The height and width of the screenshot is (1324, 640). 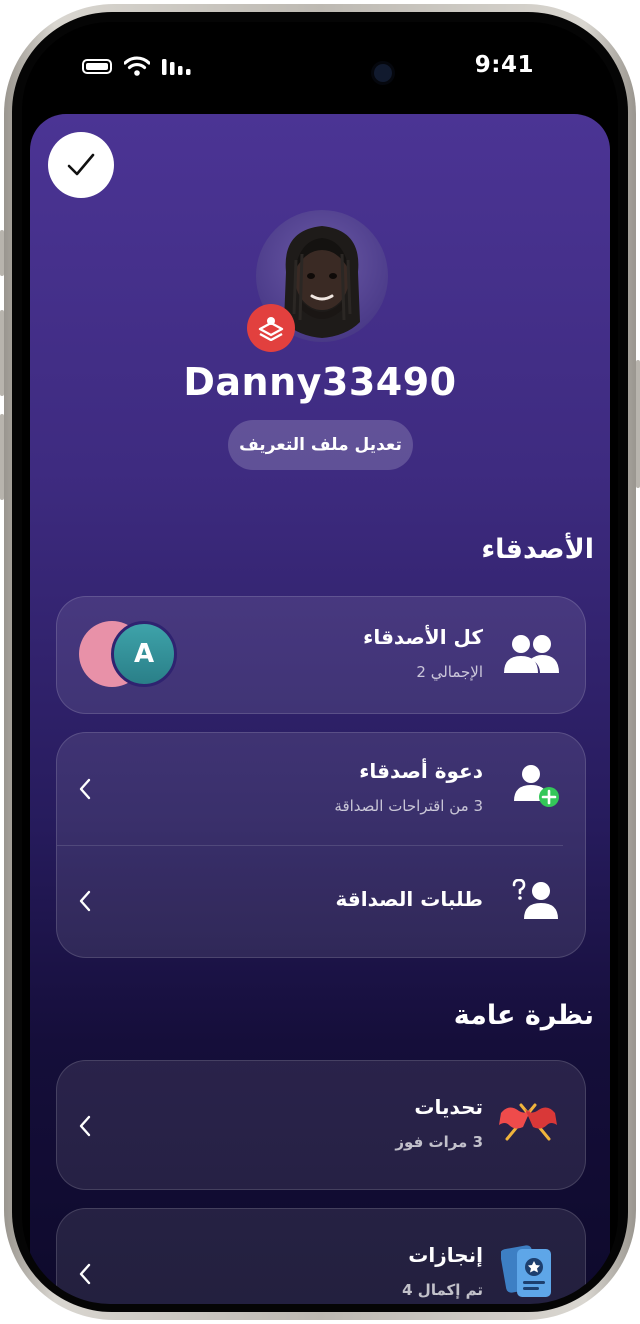 I want to click on all-friends-count: الإجمالي 2, so click(x=449, y=672).